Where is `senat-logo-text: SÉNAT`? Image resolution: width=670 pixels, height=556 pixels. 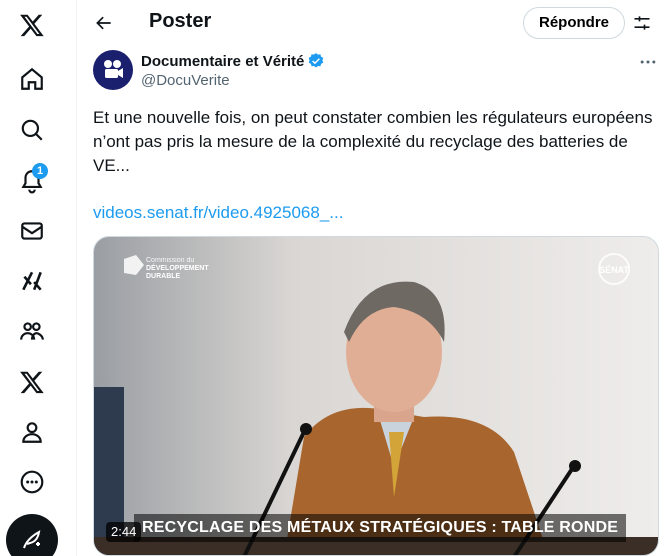 senat-logo-text: SÉNAT is located at coordinates (614, 270).